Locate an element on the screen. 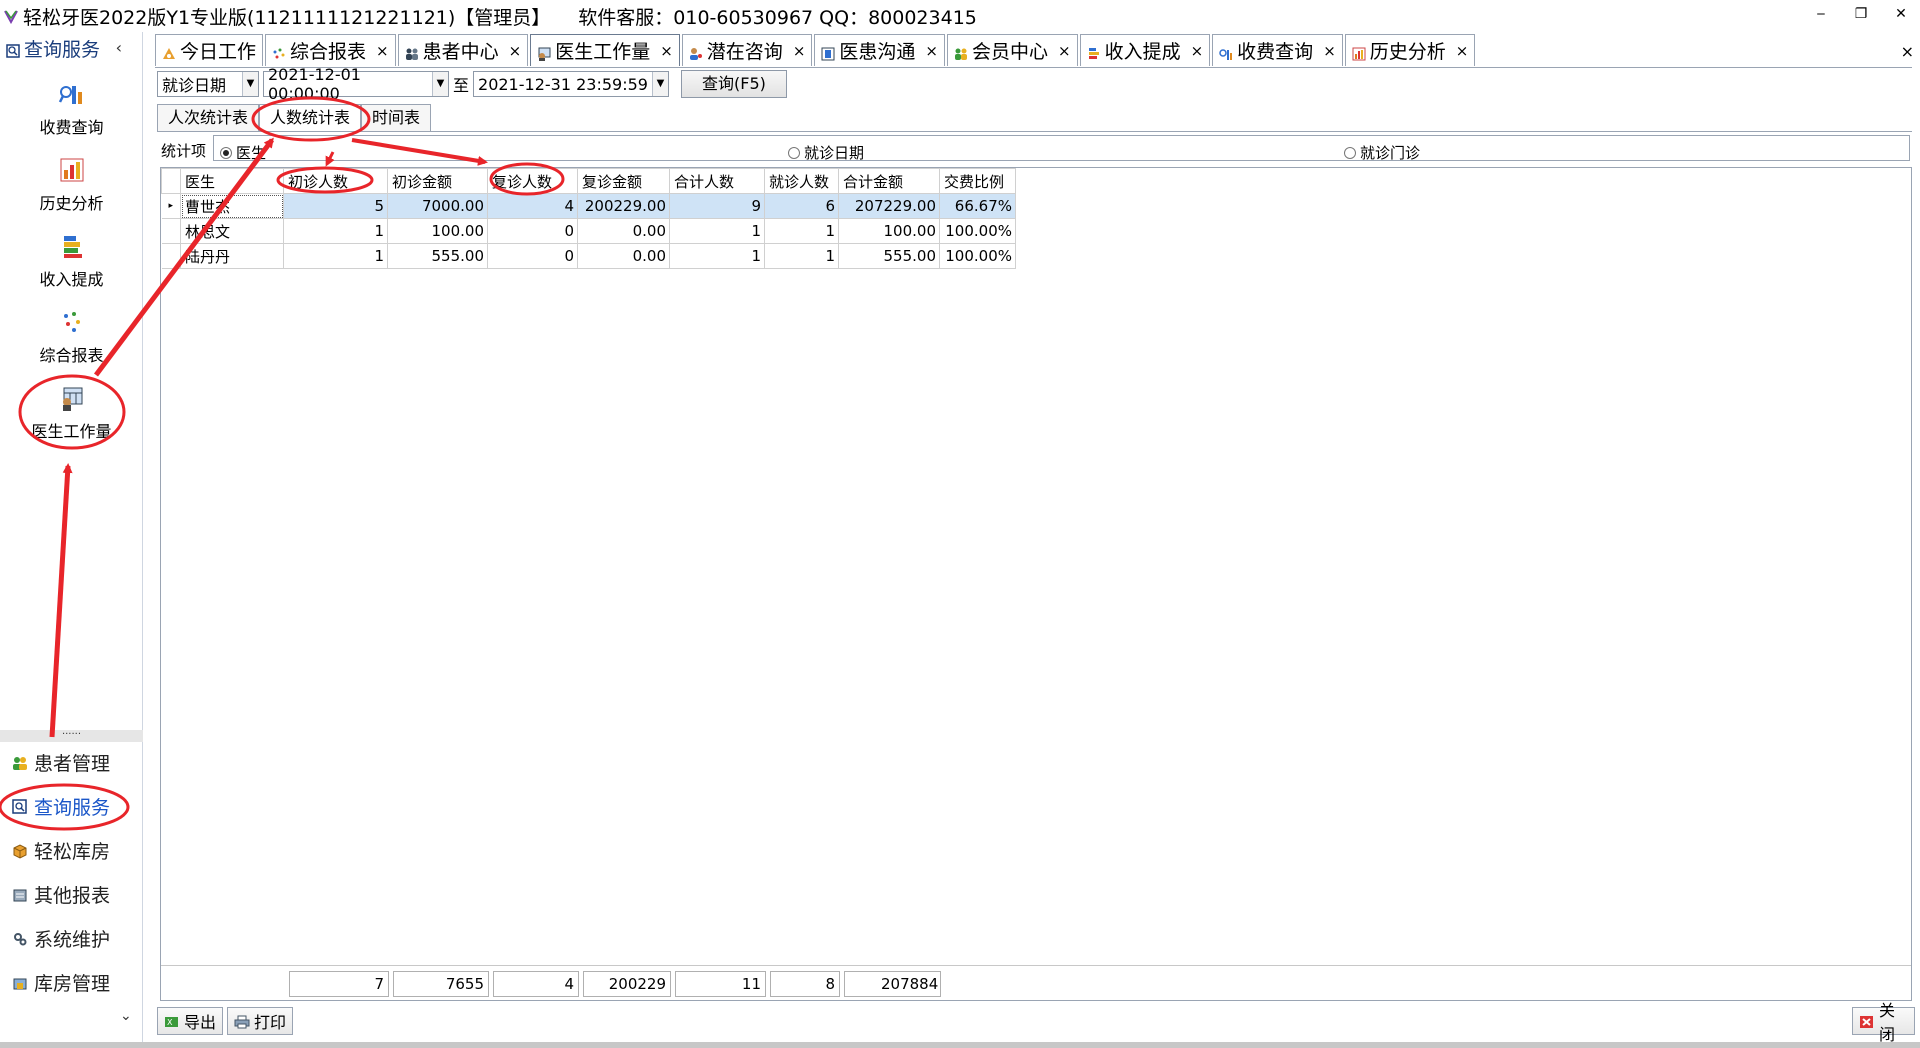 Image resolution: width=1920 pixels, height=1048 pixels. column-header: 合计人数 is located at coordinates (717, 181).